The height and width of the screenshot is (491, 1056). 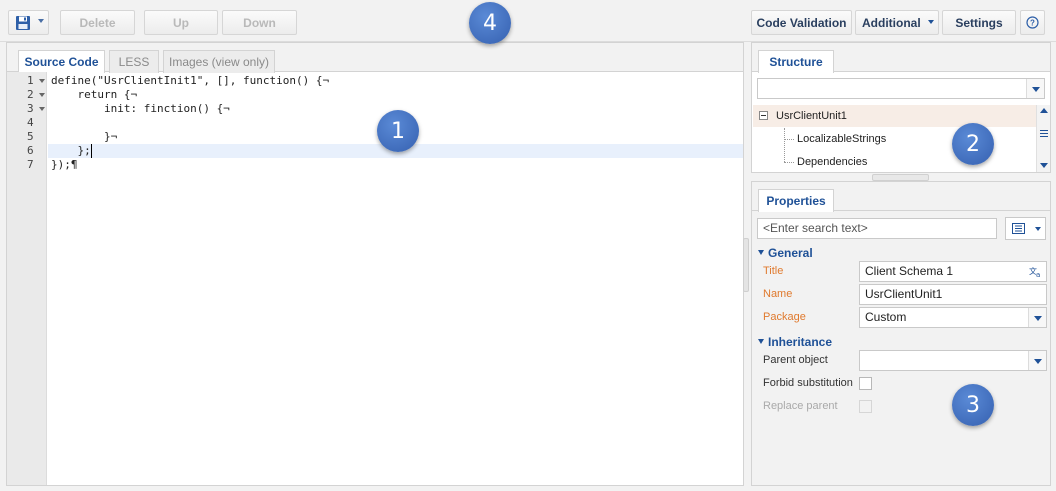 I want to click on scroll-down-icon, so click(x=1044, y=165).